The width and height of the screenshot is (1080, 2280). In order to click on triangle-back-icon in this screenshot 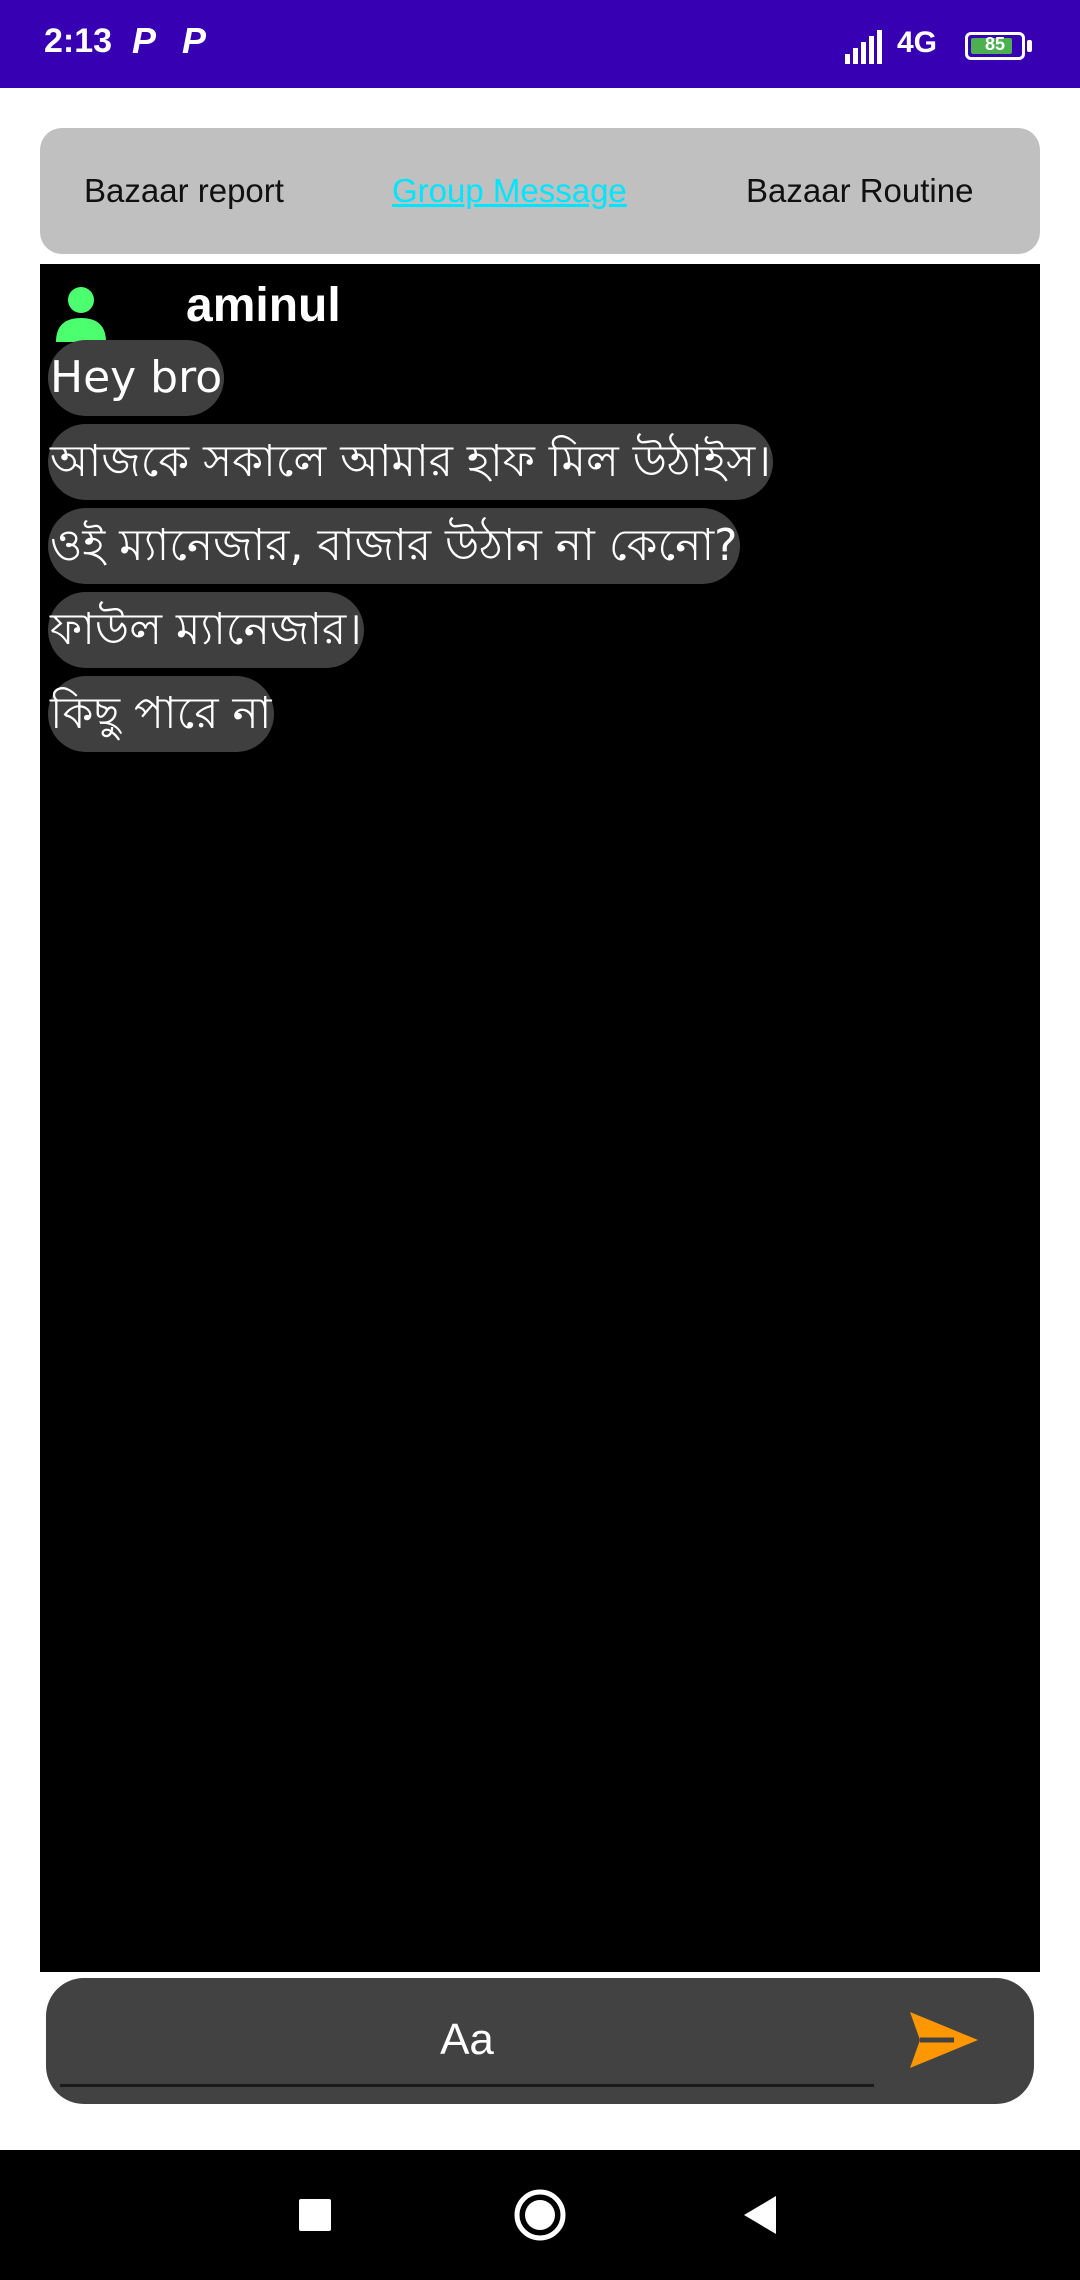, I will do `click(760, 2215)`.